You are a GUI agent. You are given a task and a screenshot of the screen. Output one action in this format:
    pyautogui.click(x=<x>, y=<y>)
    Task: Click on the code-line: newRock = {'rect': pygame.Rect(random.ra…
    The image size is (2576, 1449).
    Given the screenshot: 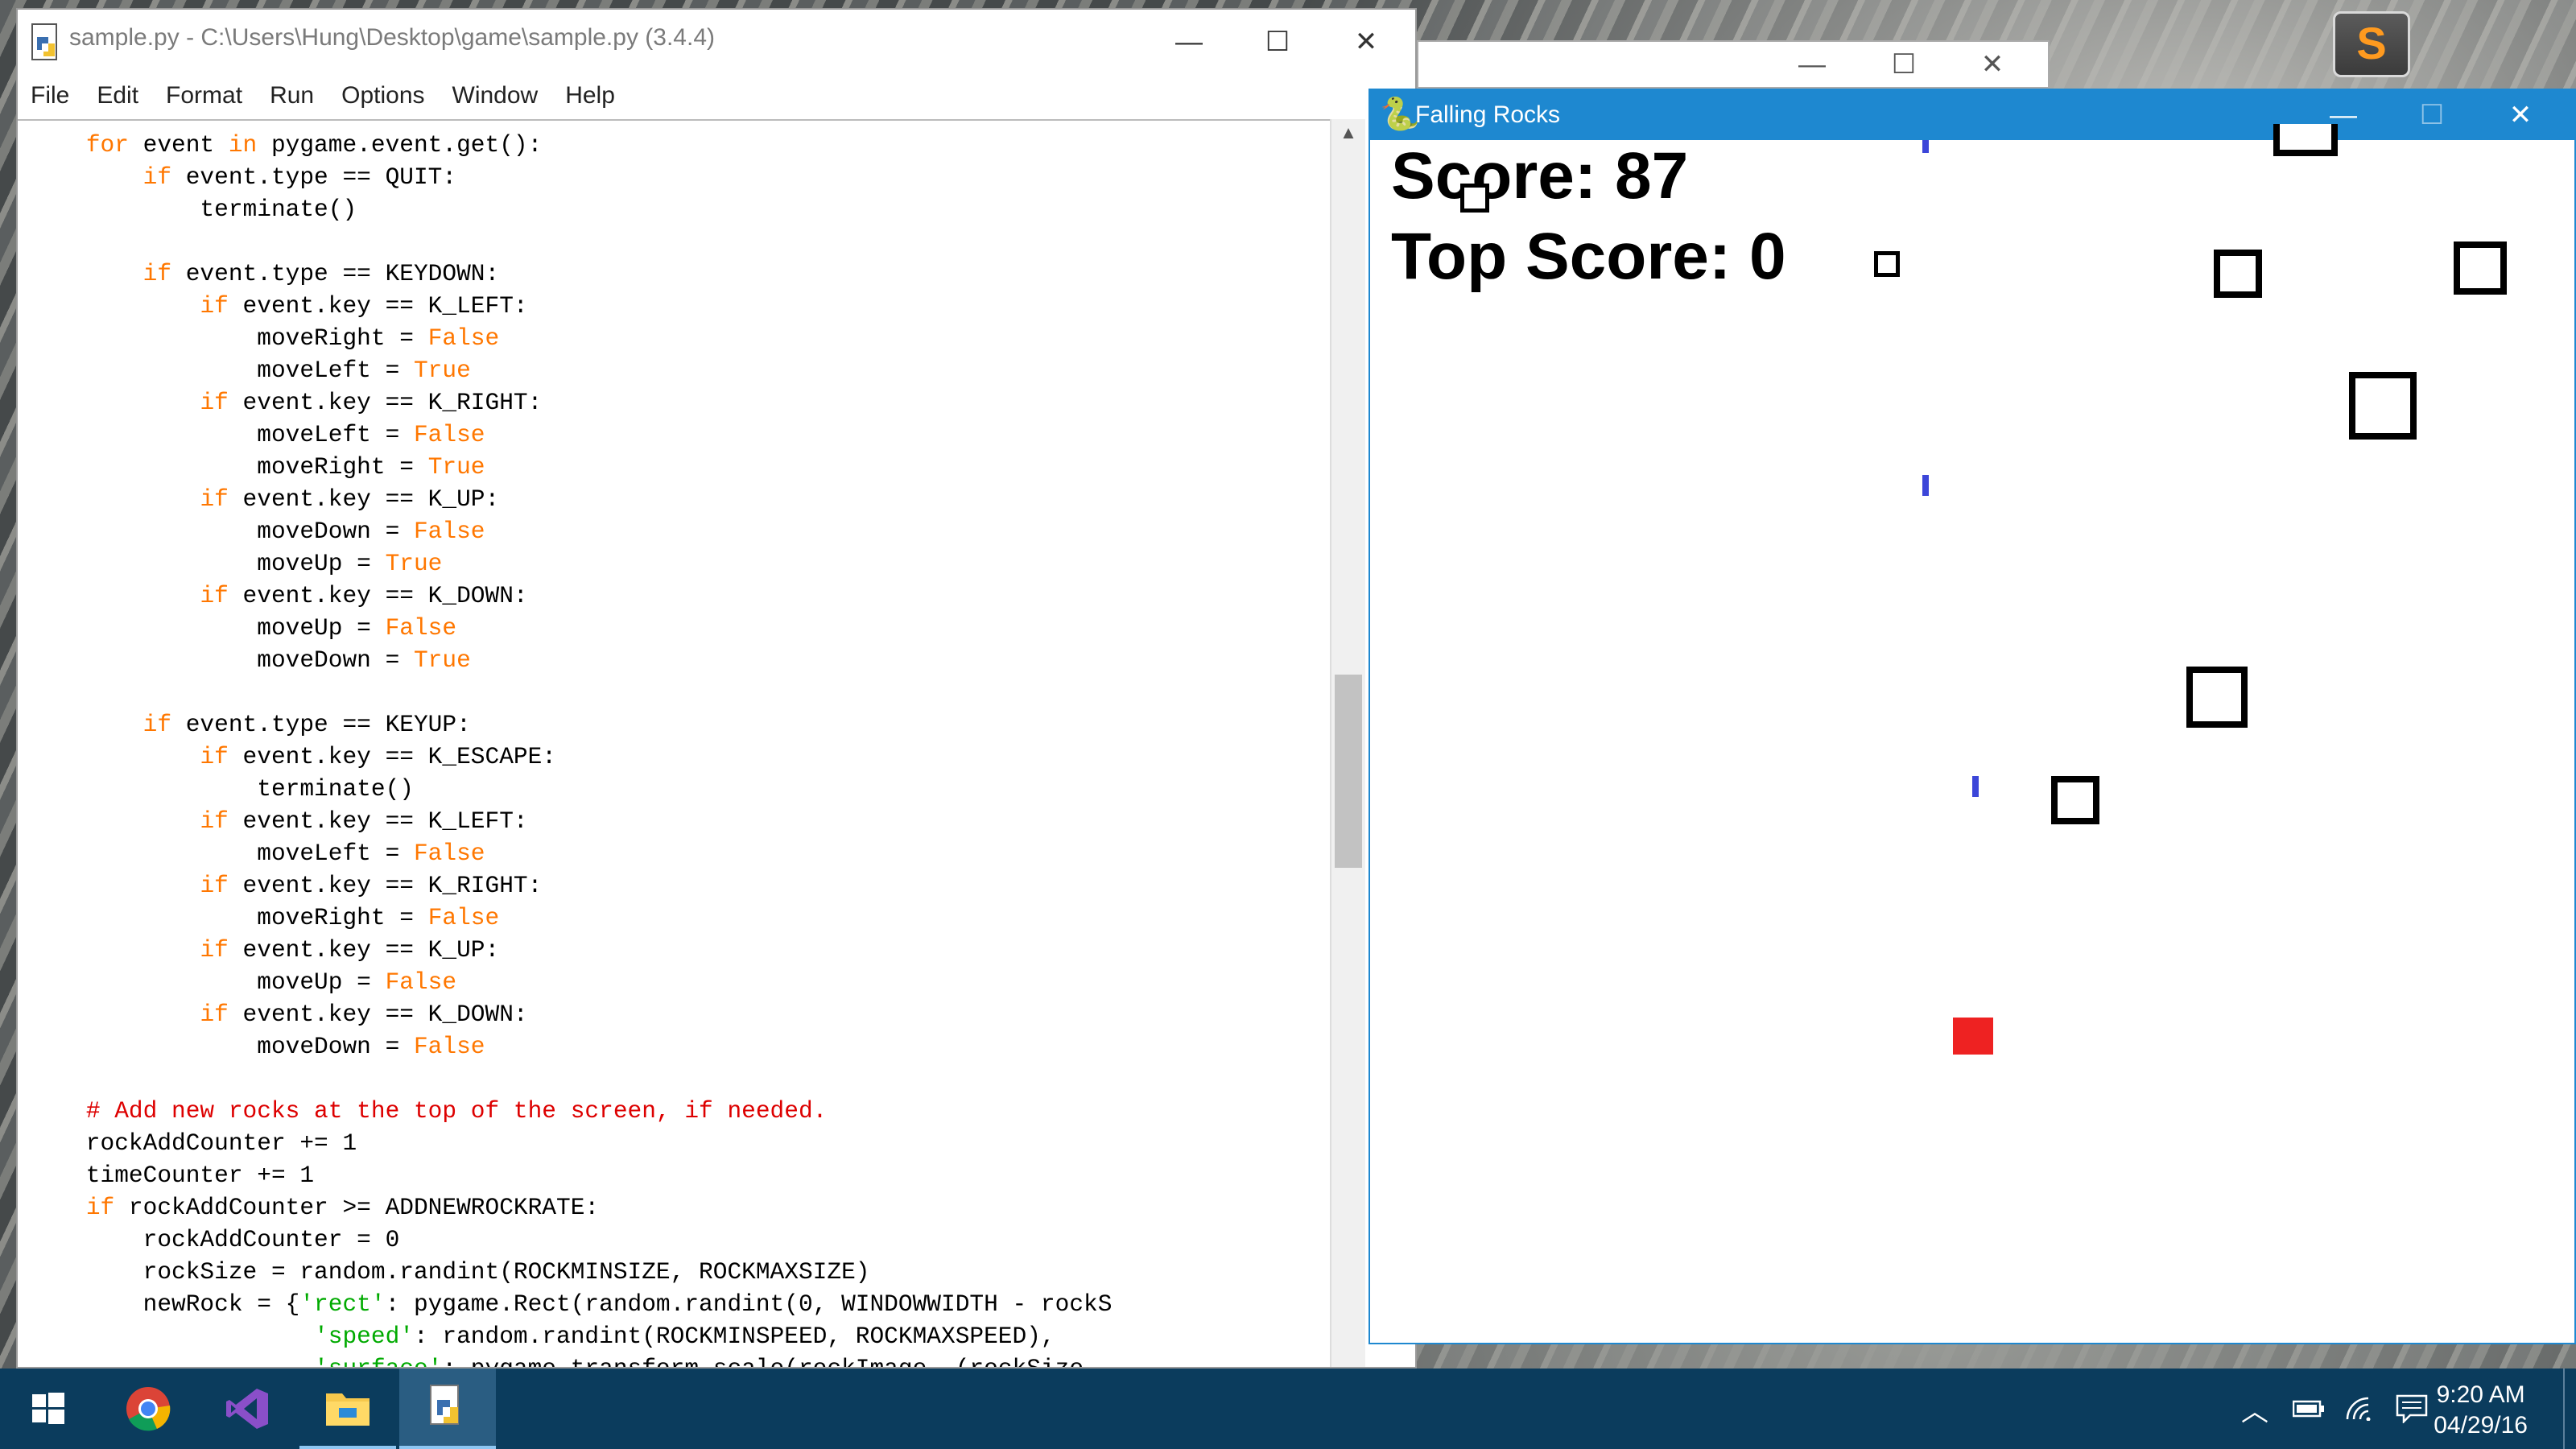 What is the action you would take?
    pyautogui.click(x=571, y=1304)
    